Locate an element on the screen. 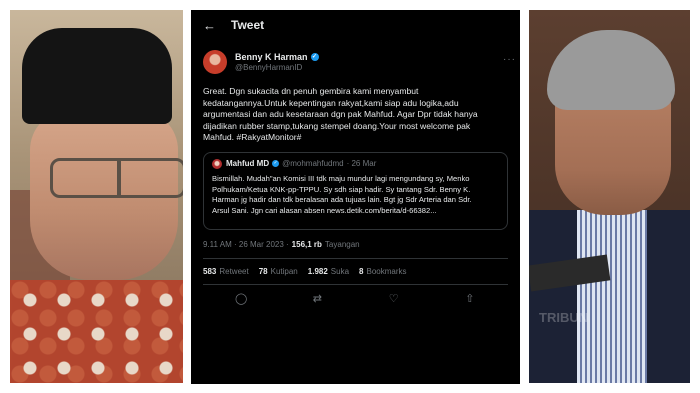  author-handle: @BennyHarmanID is located at coordinates (277, 67).